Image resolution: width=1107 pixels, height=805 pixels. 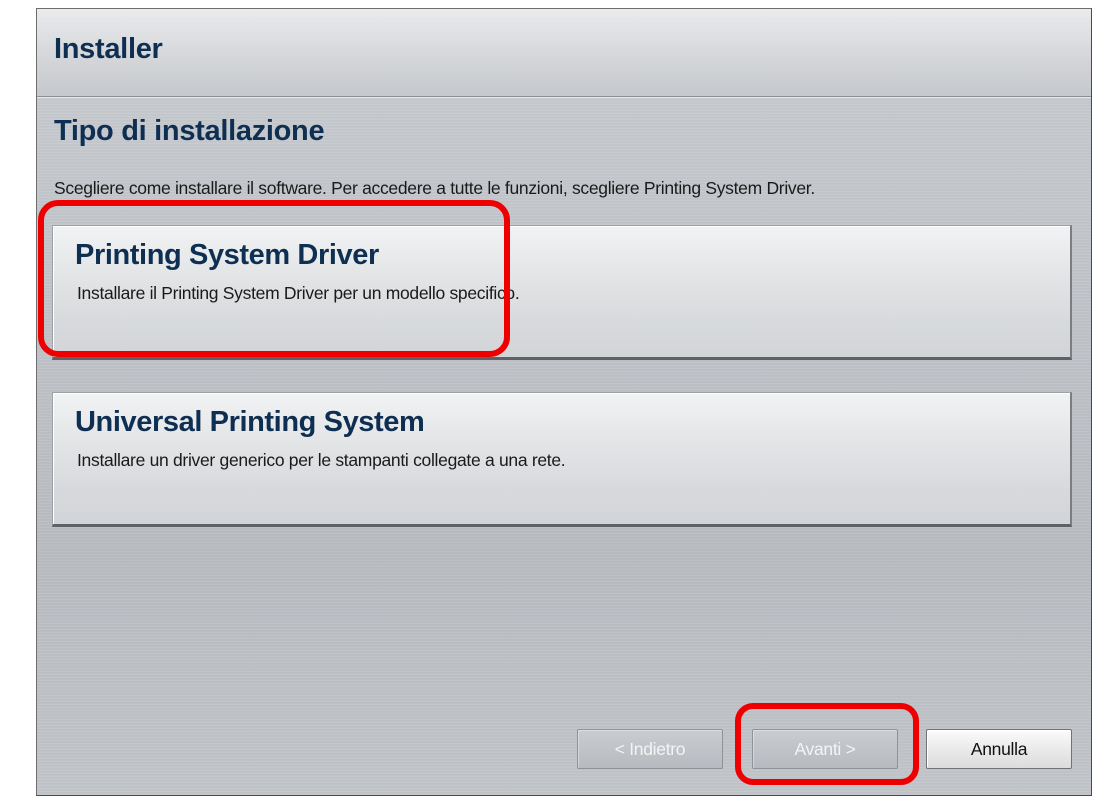 I want to click on cancel-button: Annulla, so click(x=999, y=749).